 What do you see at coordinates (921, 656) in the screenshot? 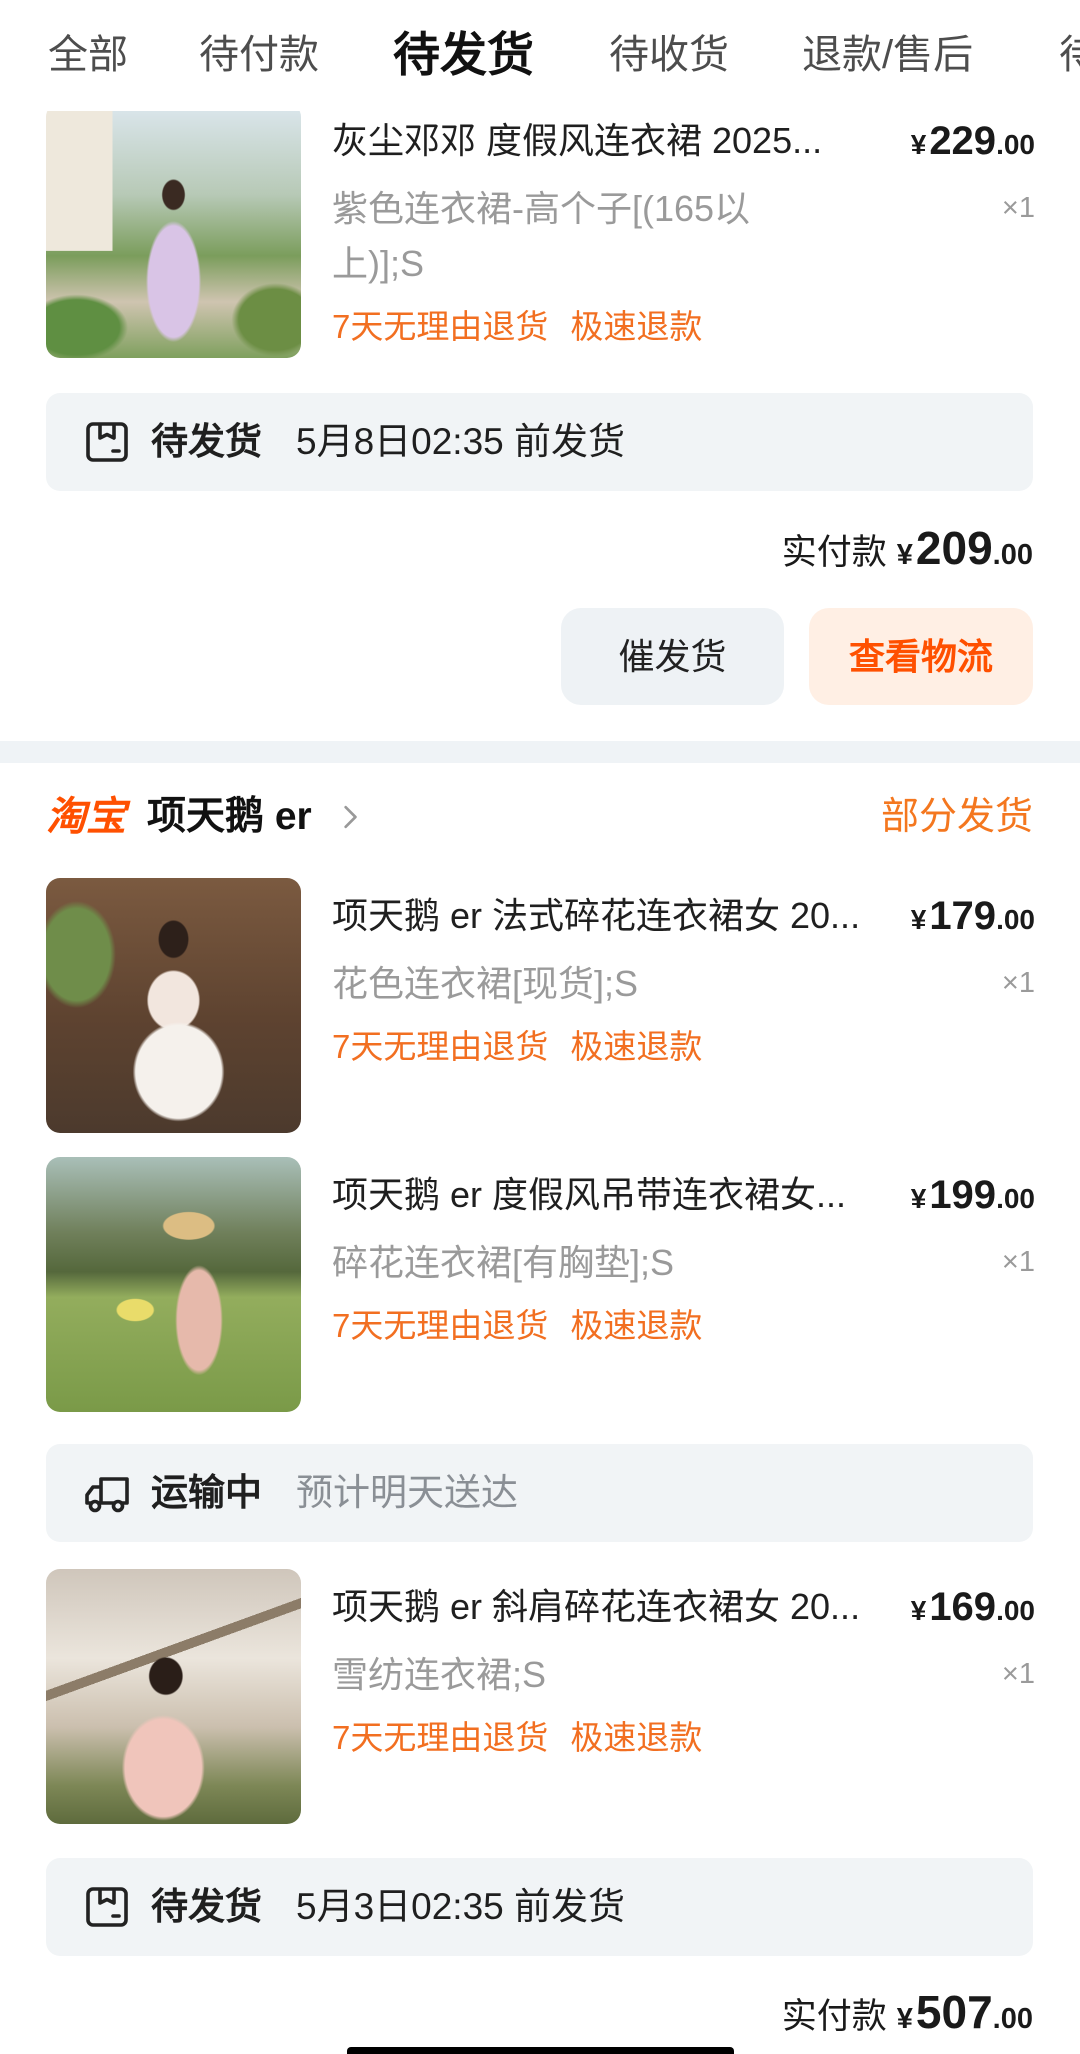
I see `view-logistics-button: 查看物流` at bounding box center [921, 656].